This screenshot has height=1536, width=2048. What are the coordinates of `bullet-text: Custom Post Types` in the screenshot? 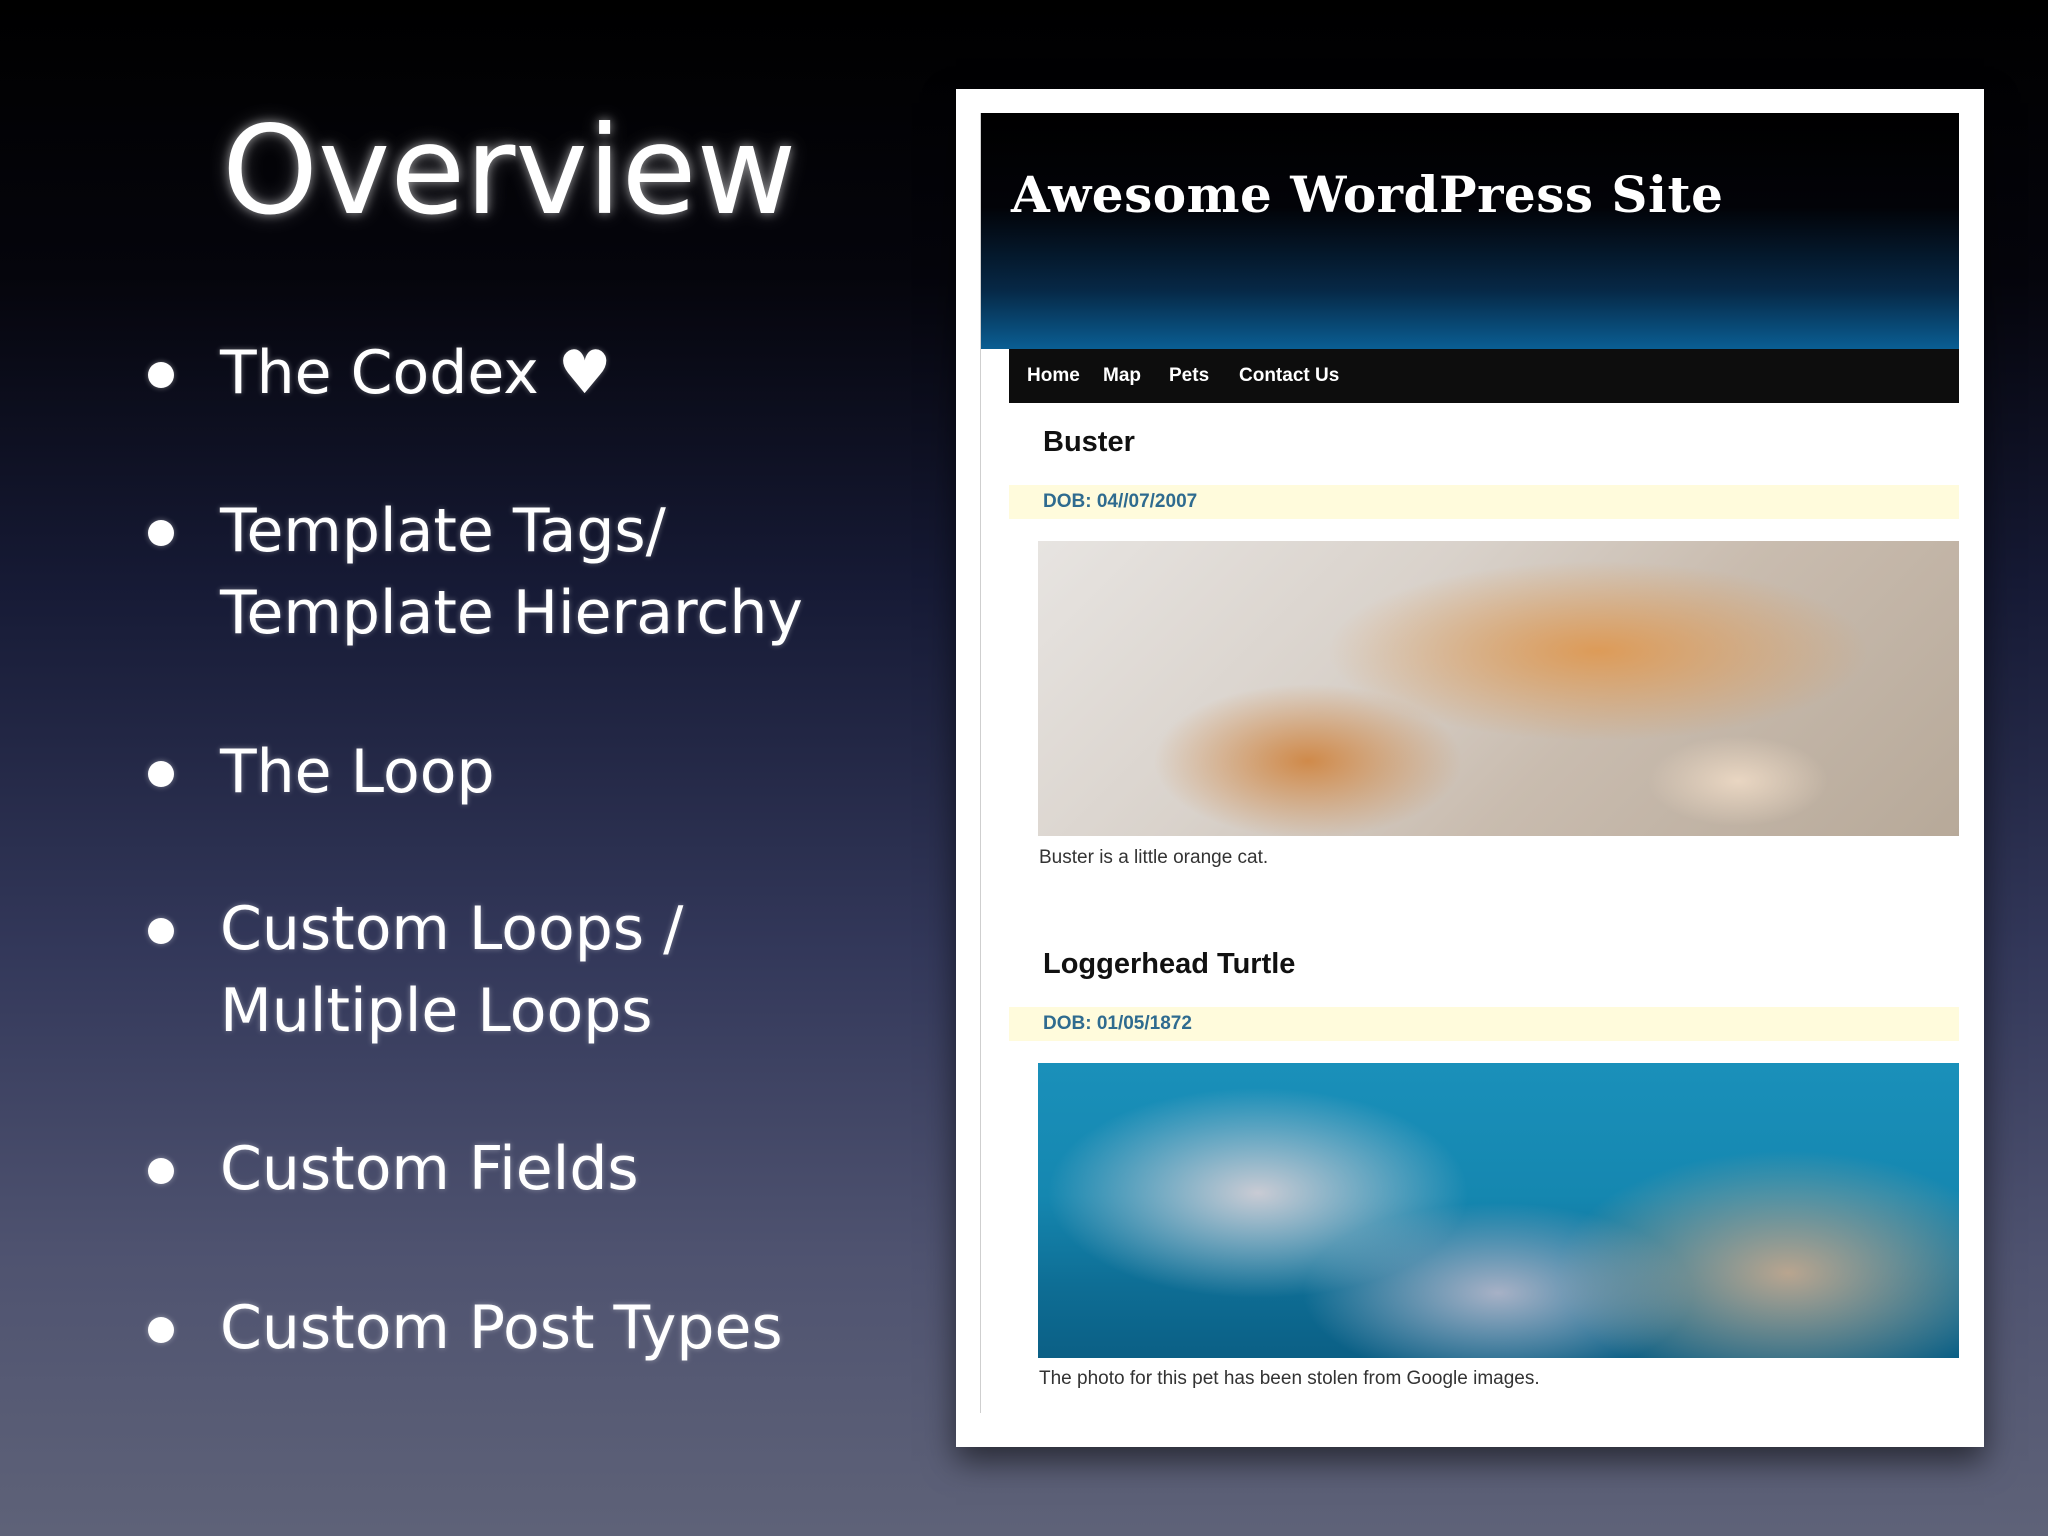 It's located at (501, 1328).